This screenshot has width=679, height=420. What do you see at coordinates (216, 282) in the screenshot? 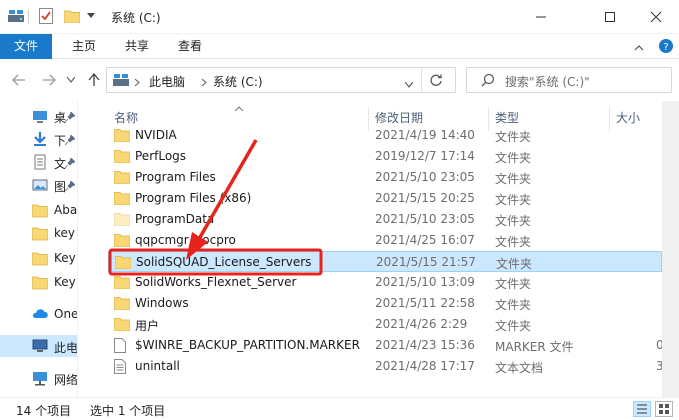
I see `file-name: SolidWorks_Flexnet_Server` at bounding box center [216, 282].